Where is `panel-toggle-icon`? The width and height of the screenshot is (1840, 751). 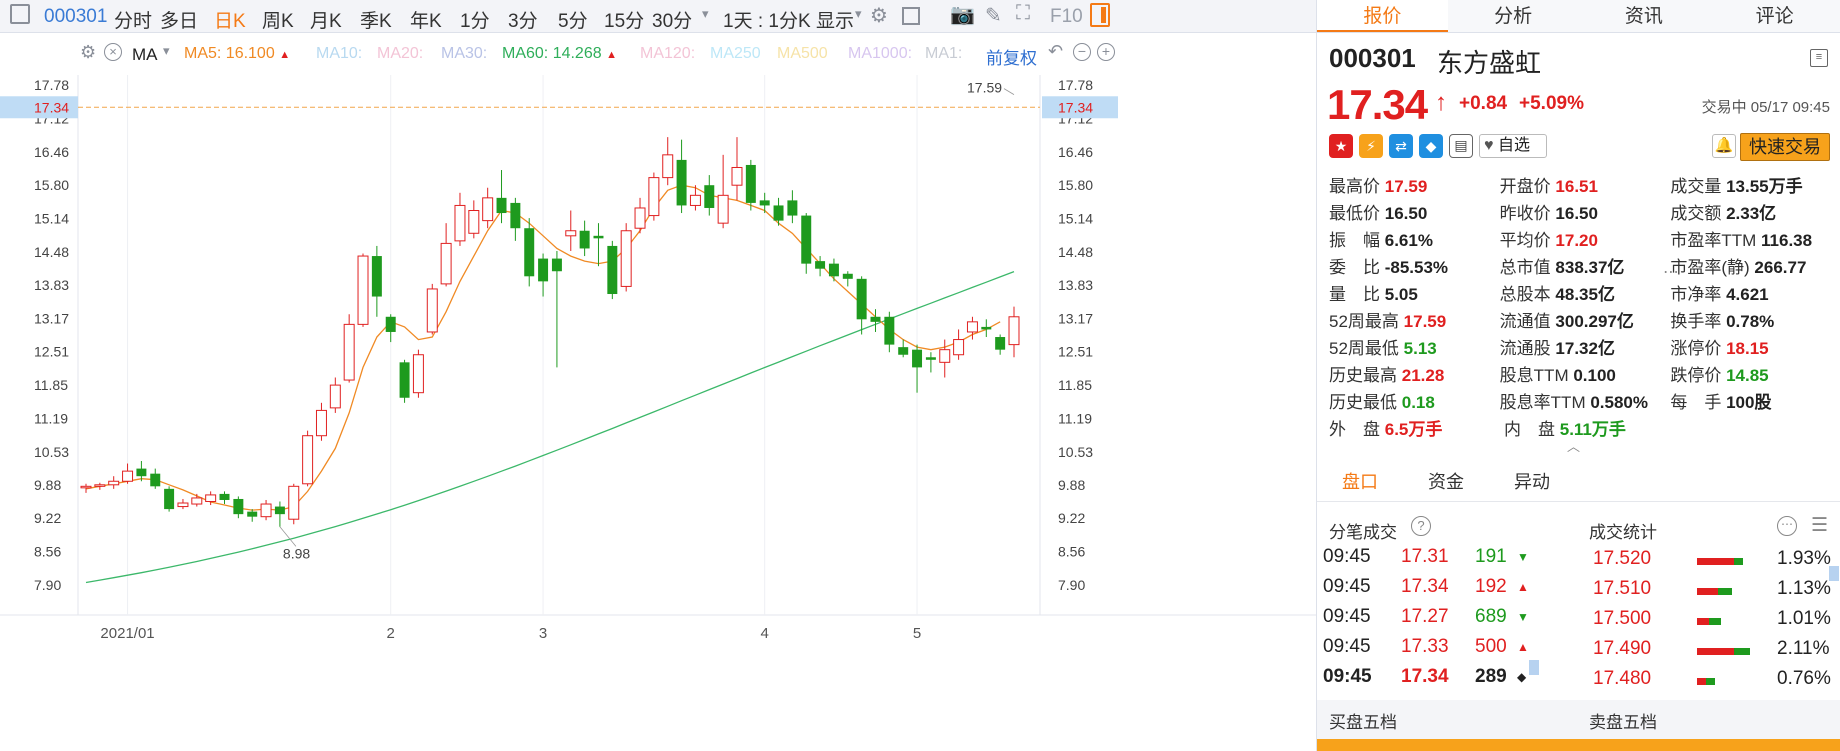
panel-toggle-icon is located at coordinates (1100, 15).